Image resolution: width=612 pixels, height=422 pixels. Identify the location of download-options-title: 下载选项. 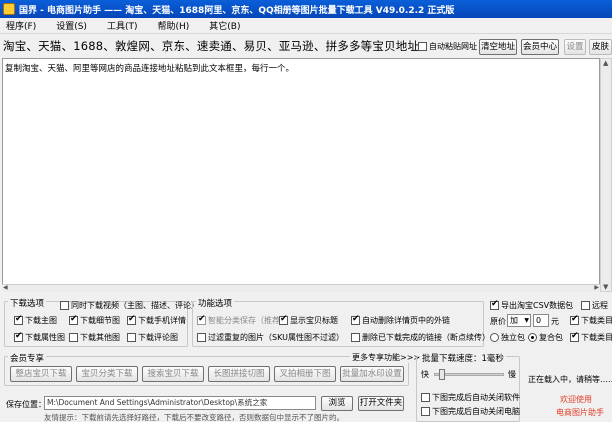
(27, 303).